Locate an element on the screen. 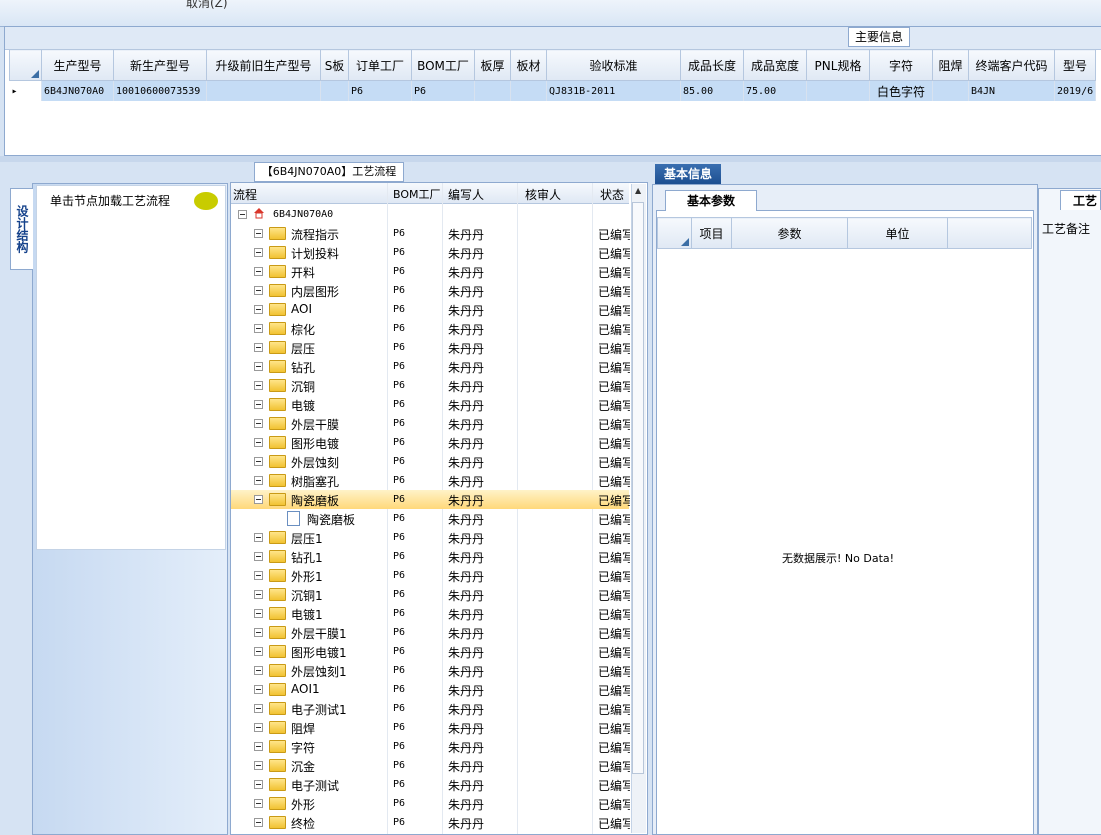 This screenshot has height=835, width=1101. col-header: 板厚 is located at coordinates (492, 65).